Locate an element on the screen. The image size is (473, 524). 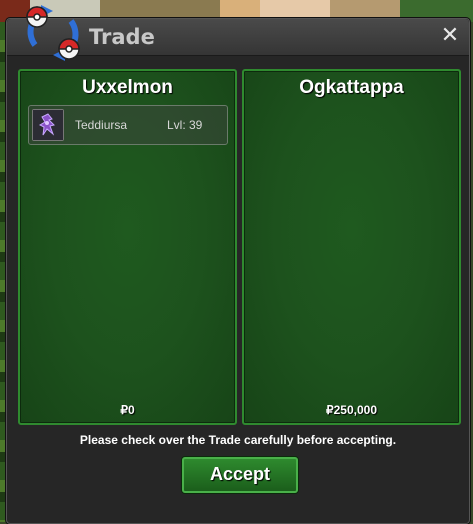
offered-pokemon-slot: Teddiursa Lvl: 39 is located at coordinates (128, 125).